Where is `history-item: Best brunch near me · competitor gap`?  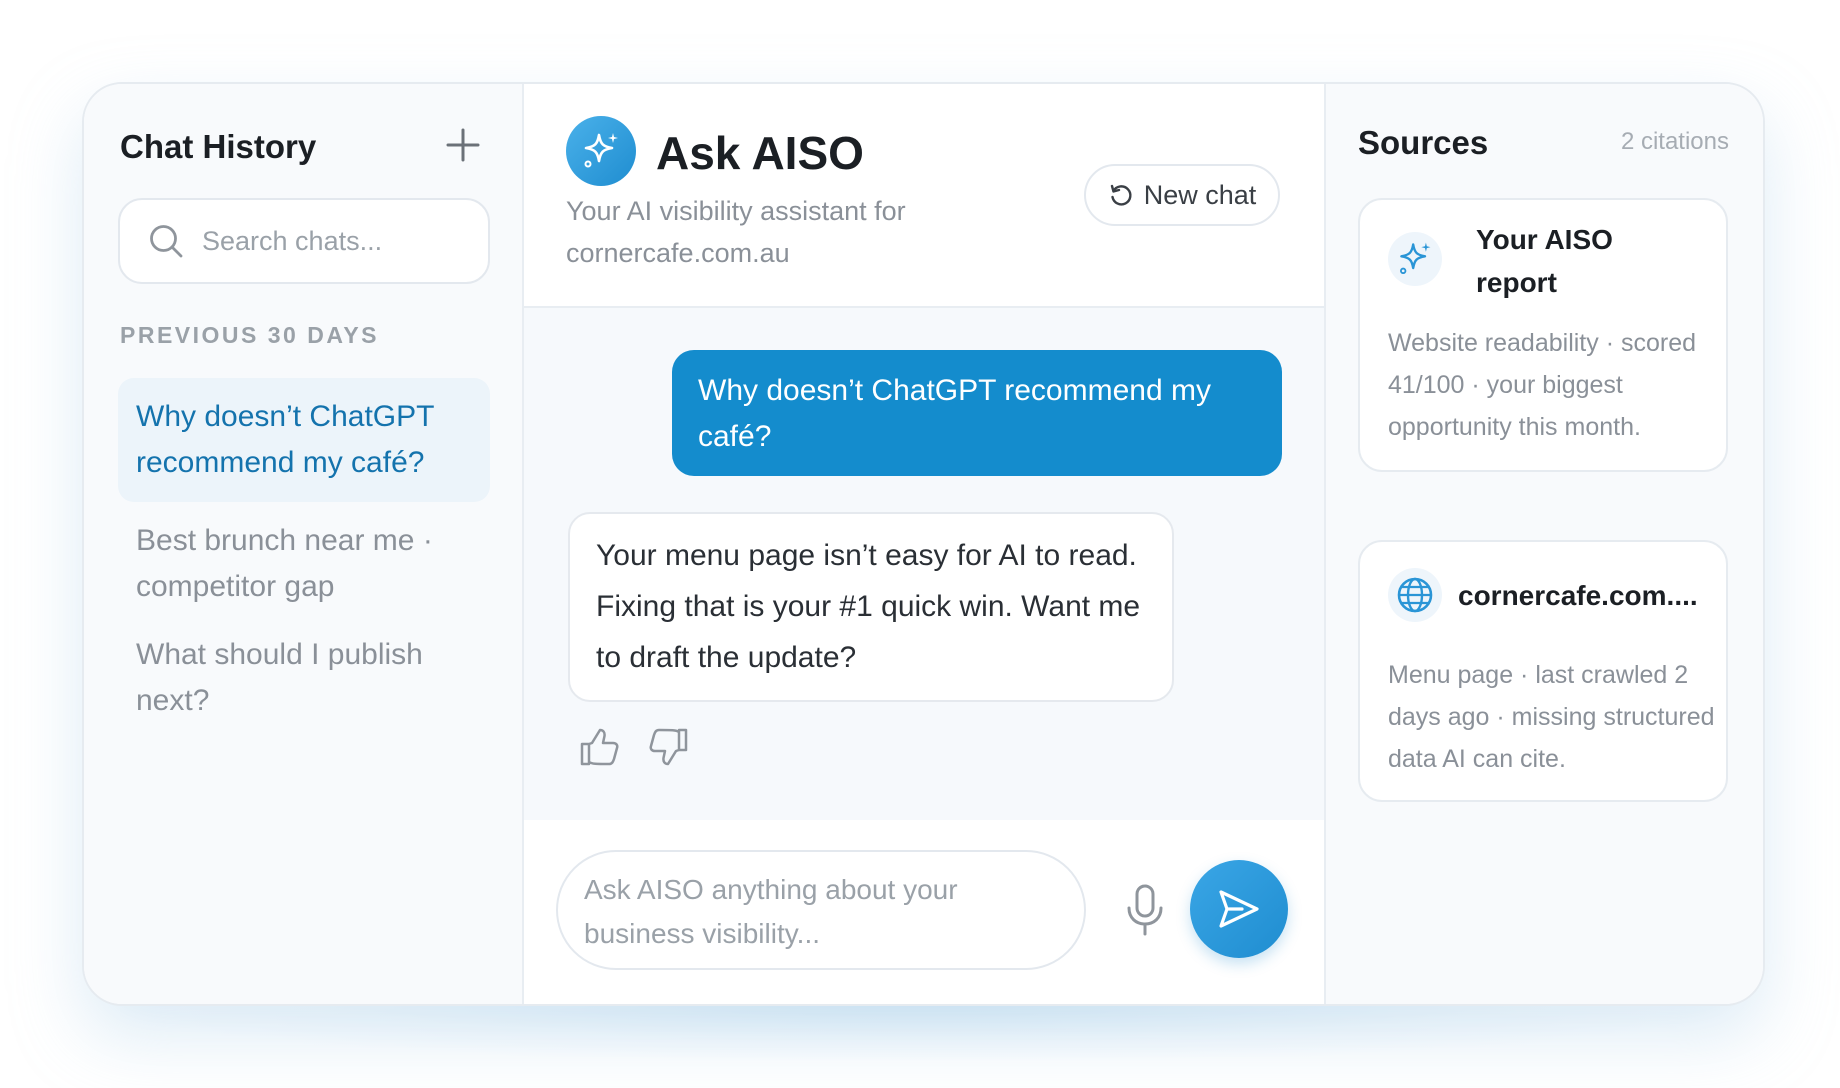 history-item: Best brunch near me · competitor gap is located at coordinates (304, 564).